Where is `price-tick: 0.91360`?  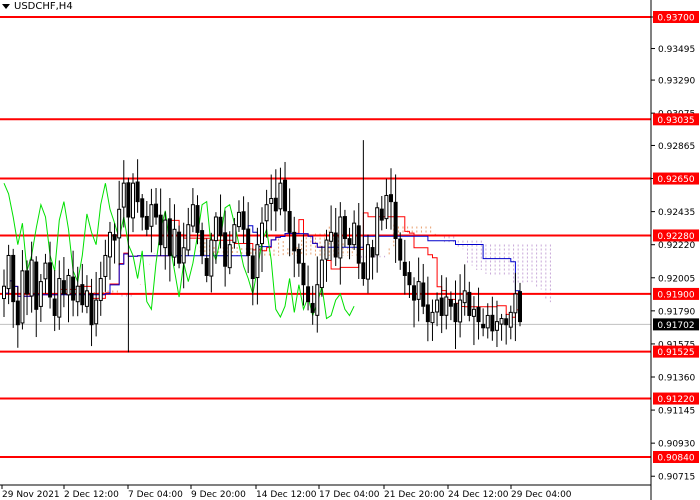
price-tick: 0.91360 is located at coordinates (673, 379).